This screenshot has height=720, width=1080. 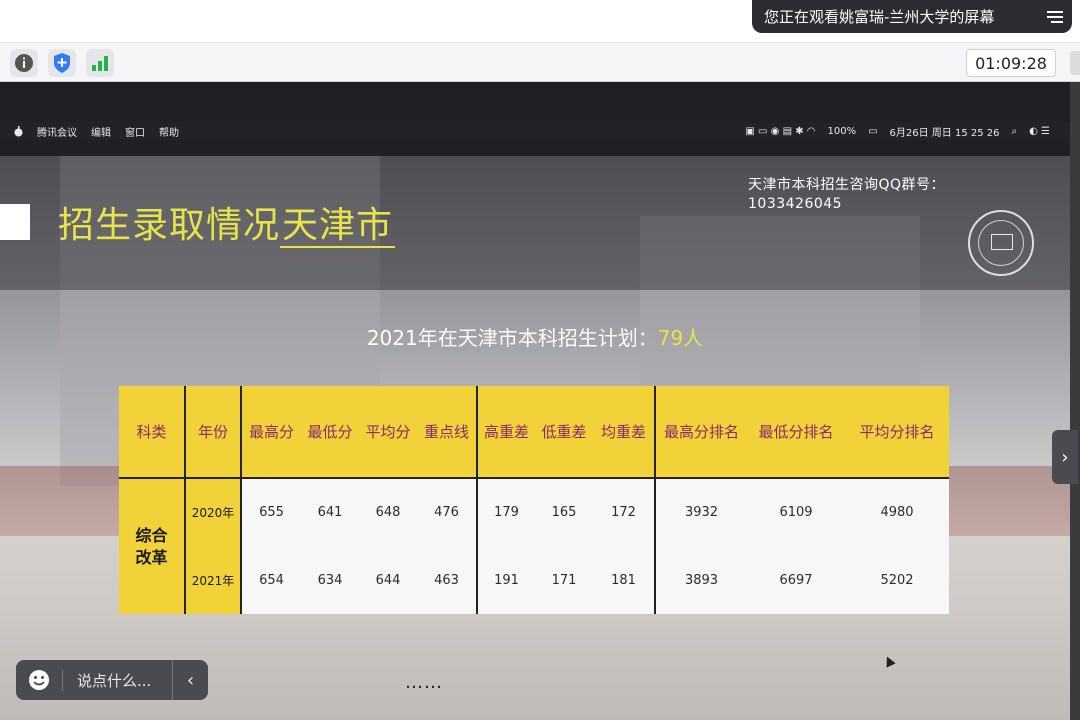 What do you see at coordinates (796, 512) in the screenshot?
I see `value-cell: 6109` at bounding box center [796, 512].